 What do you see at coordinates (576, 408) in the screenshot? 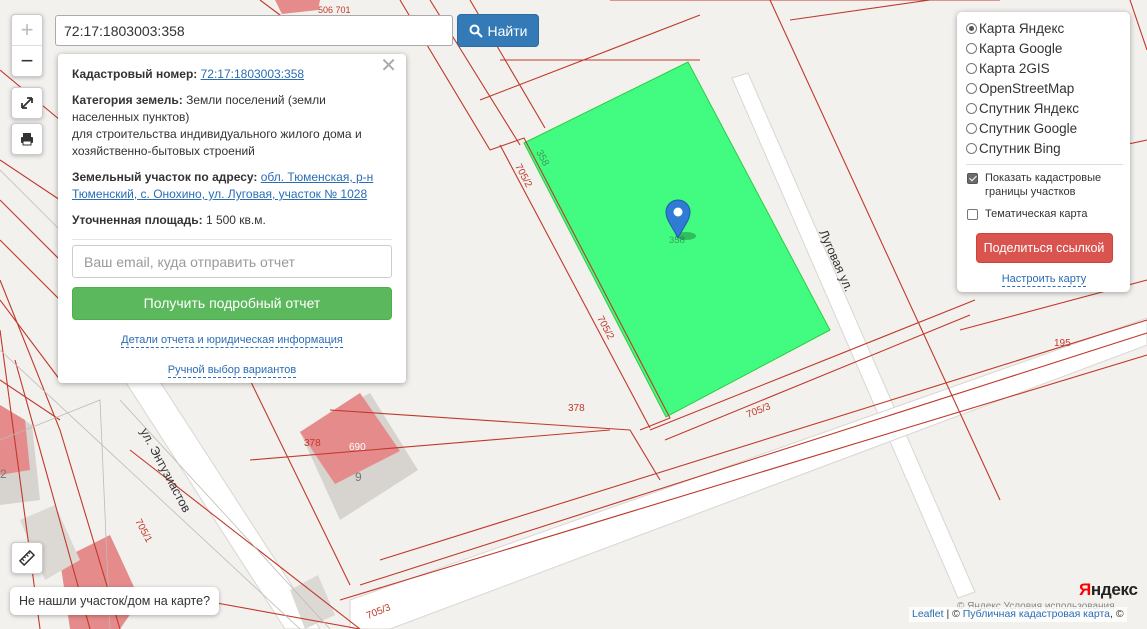
I see `label-378-a: 378` at bounding box center [576, 408].